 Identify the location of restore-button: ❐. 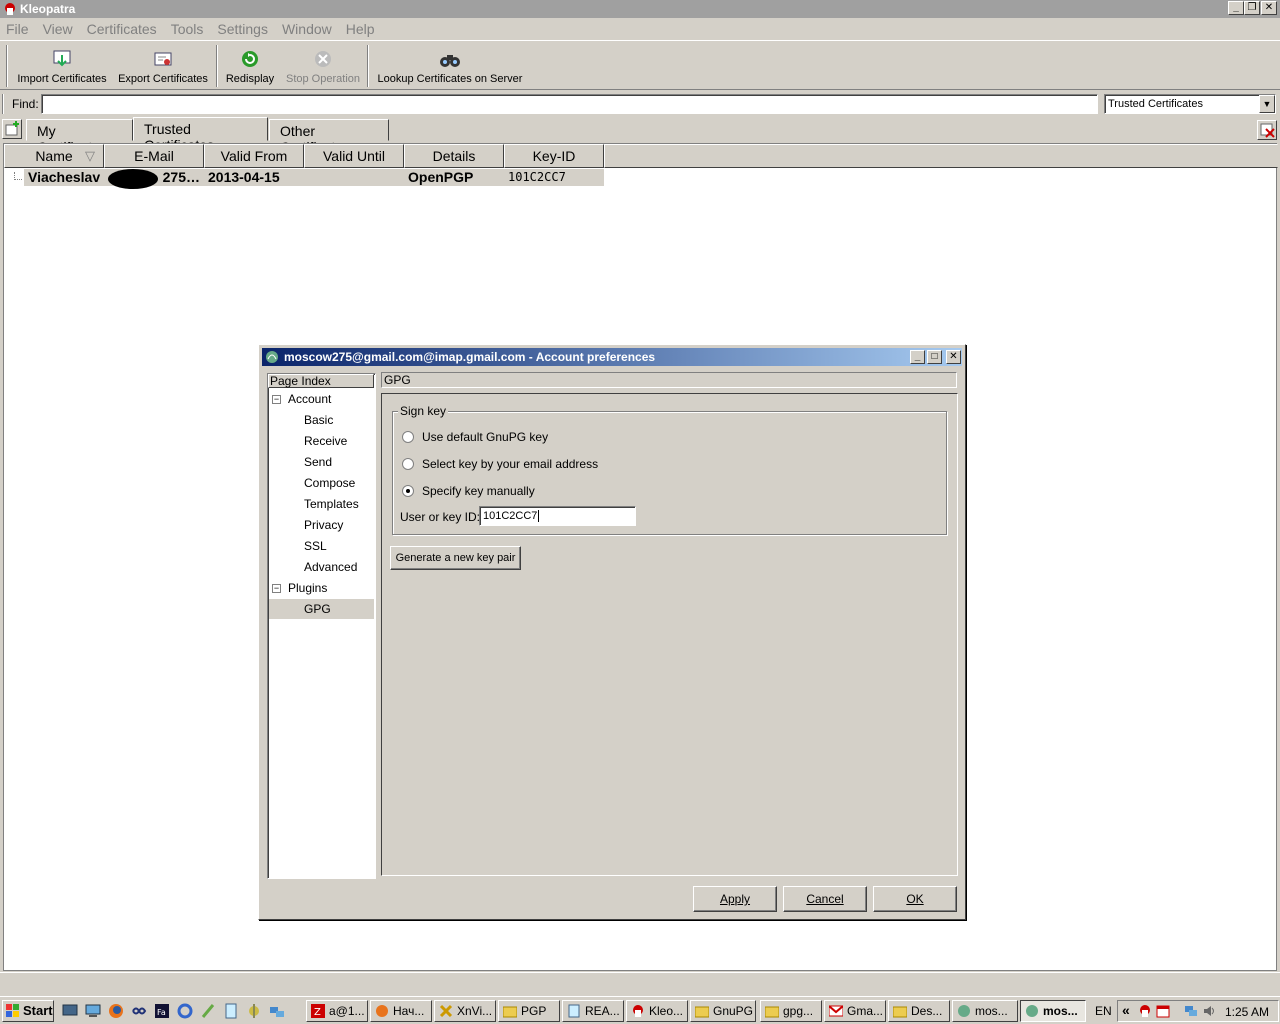
(1252, 8).